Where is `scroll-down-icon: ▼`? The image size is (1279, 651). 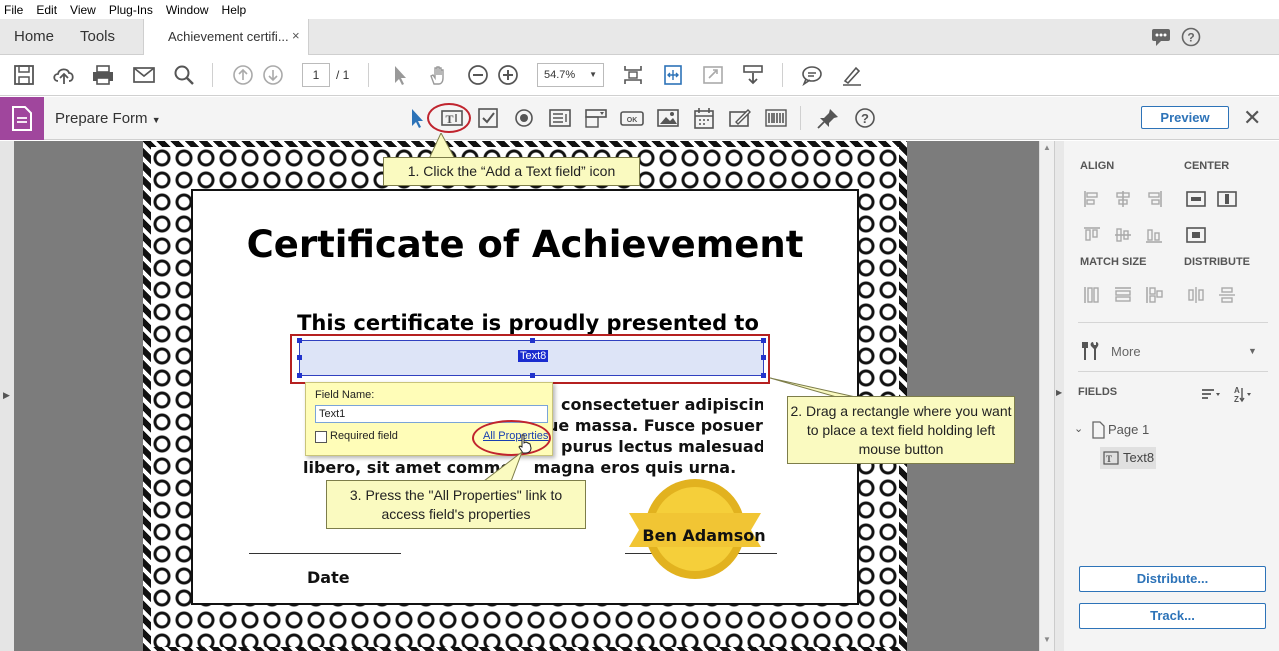
scroll-down-icon: ▼ is located at coordinates (1047, 639).